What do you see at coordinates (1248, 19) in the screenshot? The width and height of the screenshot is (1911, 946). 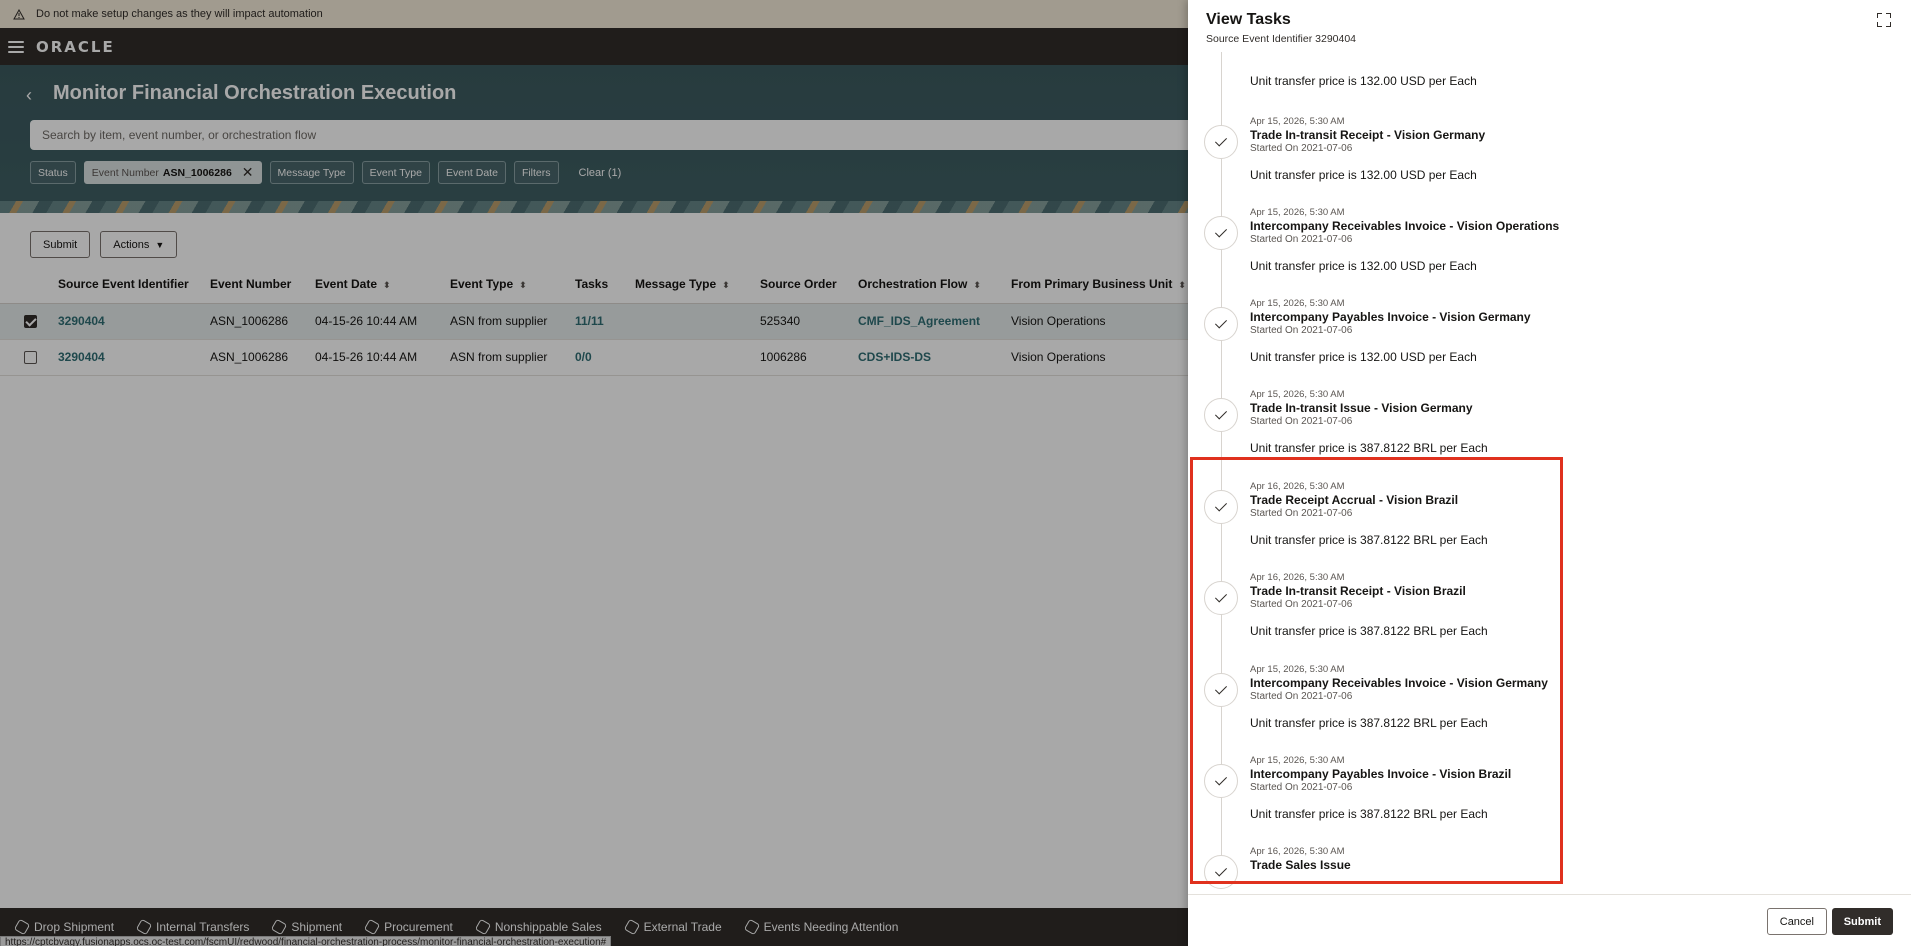 I see `drawer-title: View Tasks` at bounding box center [1248, 19].